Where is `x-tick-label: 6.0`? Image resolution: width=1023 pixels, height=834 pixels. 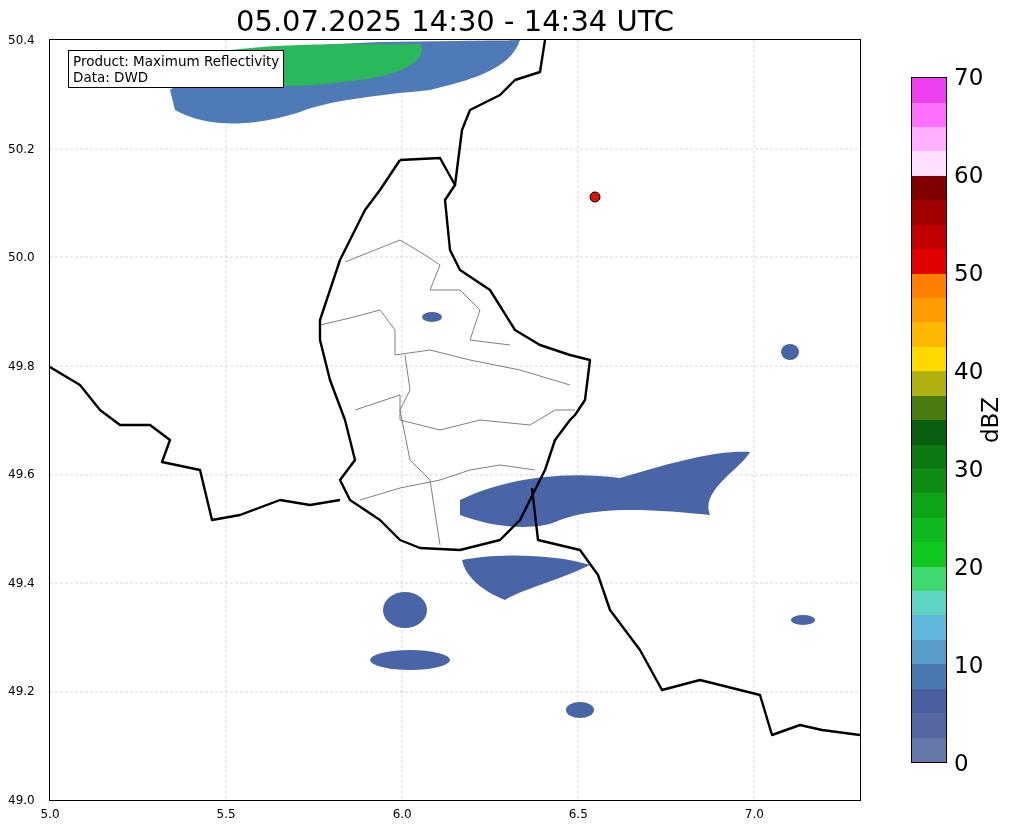 x-tick-label: 6.0 is located at coordinates (402, 814).